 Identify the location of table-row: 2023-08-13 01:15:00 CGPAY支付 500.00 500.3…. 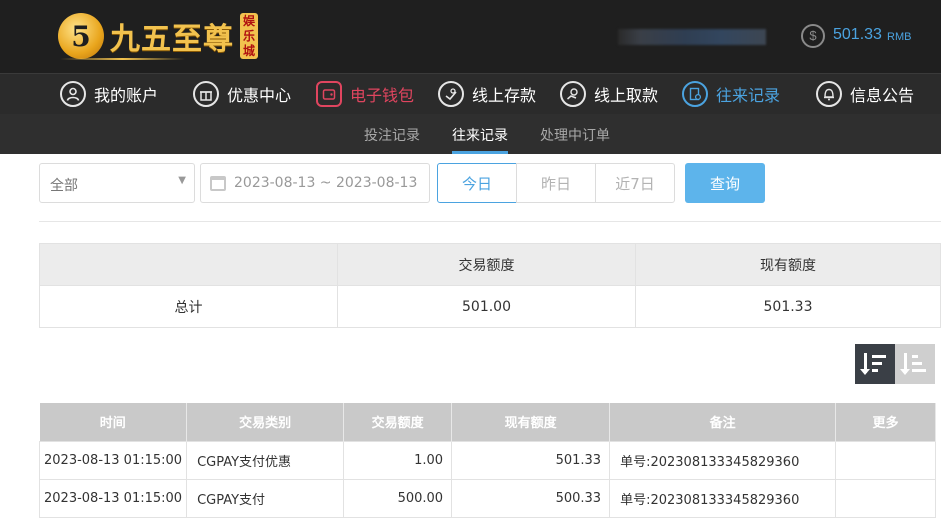
(487, 498).